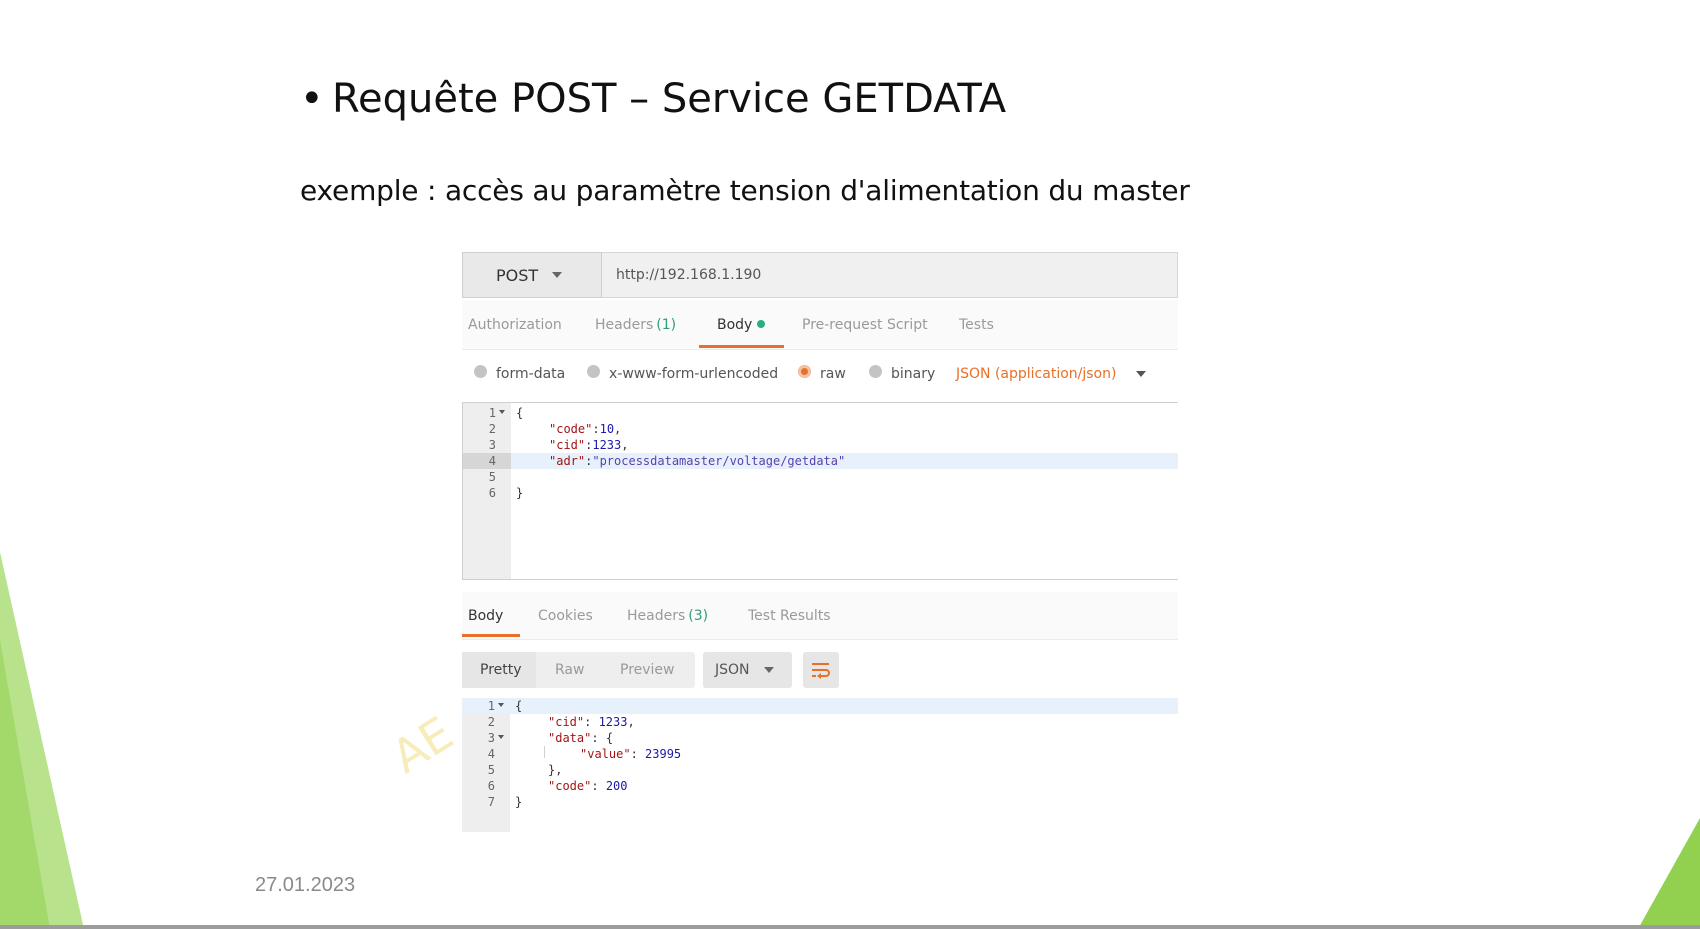 This screenshot has width=1700, height=929. What do you see at coordinates (558, 445) in the screenshot?
I see `code-line: 3 "cid":1233,` at bounding box center [558, 445].